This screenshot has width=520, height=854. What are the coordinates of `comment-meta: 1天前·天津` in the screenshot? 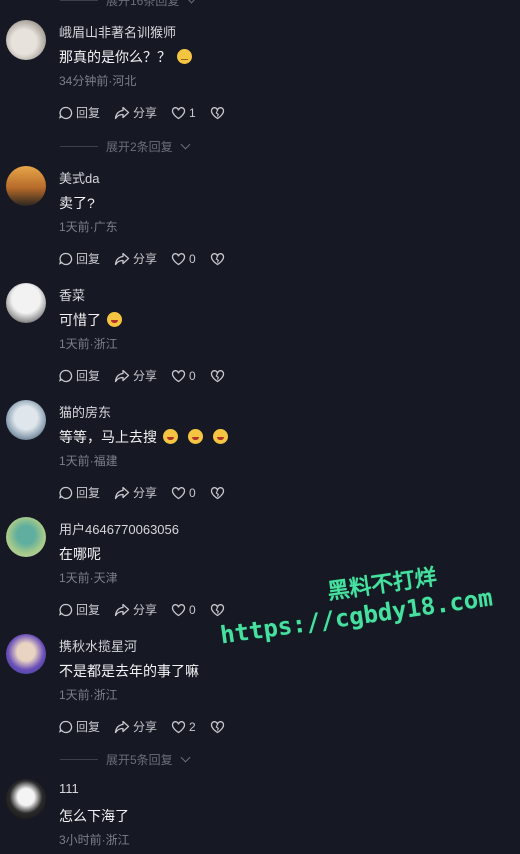 It's located at (88, 578).